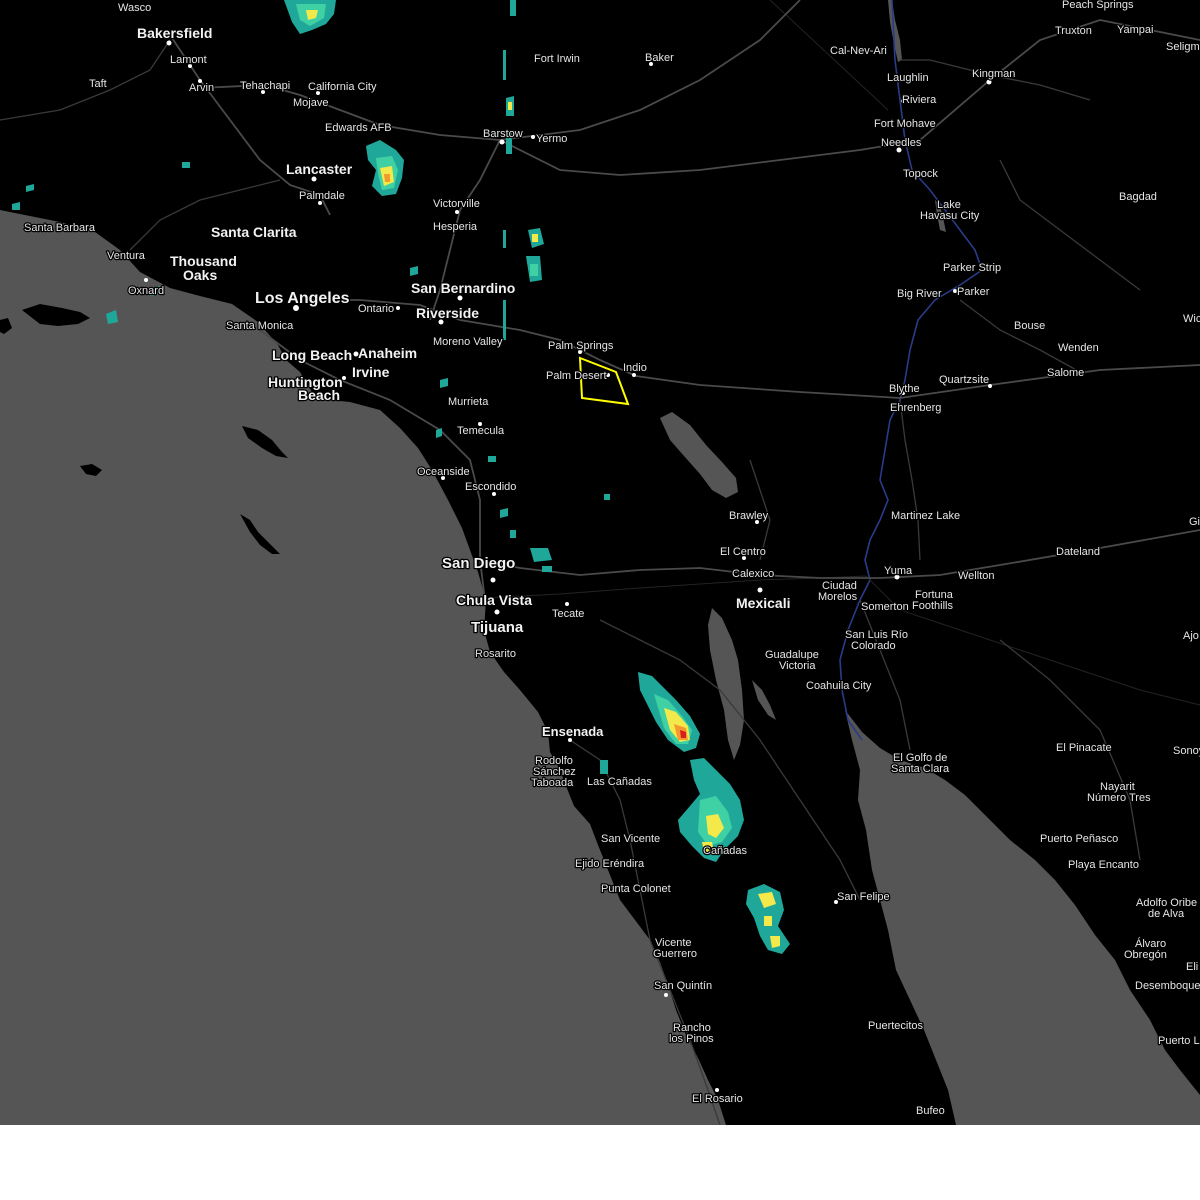 The width and height of the screenshot is (1200, 1200). I want to click on label-beach: Beach, so click(319, 395).